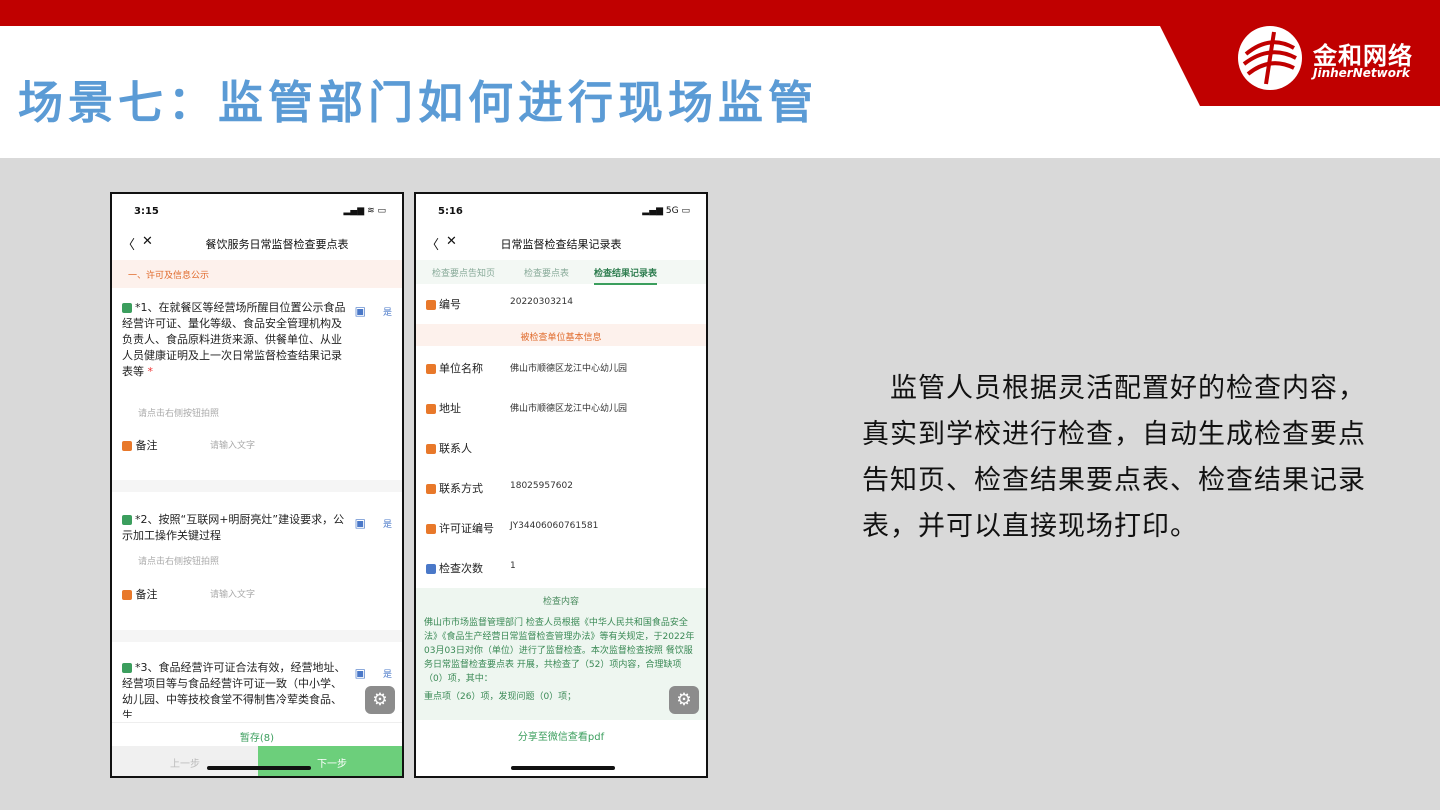 This screenshot has width=1440, height=810. Describe the element at coordinates (257, 212) in the screenshot. I see `status-bar: 3:15 ▂▄▆ ≋ ▭` at that location.